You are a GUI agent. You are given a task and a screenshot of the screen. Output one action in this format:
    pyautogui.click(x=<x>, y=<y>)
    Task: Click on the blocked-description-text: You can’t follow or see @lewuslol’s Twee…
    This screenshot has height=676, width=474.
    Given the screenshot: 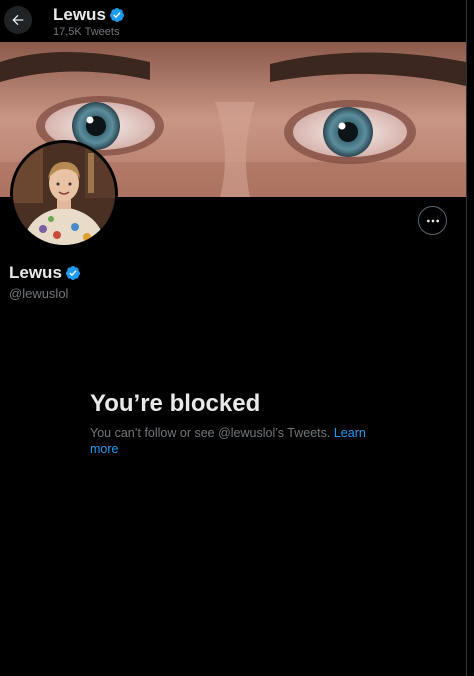 What is the action you would take?
    pyautogui.click(x=212, y=433)
    